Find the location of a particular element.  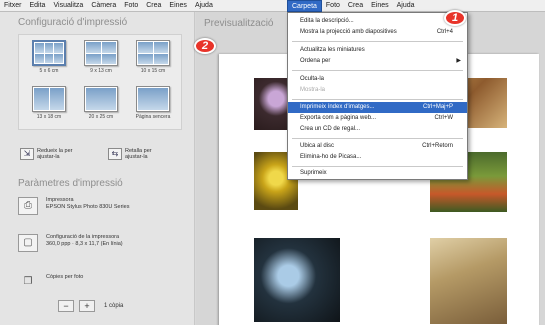

size-label: 5 x 6 cm is located at coordinates (49, 71).